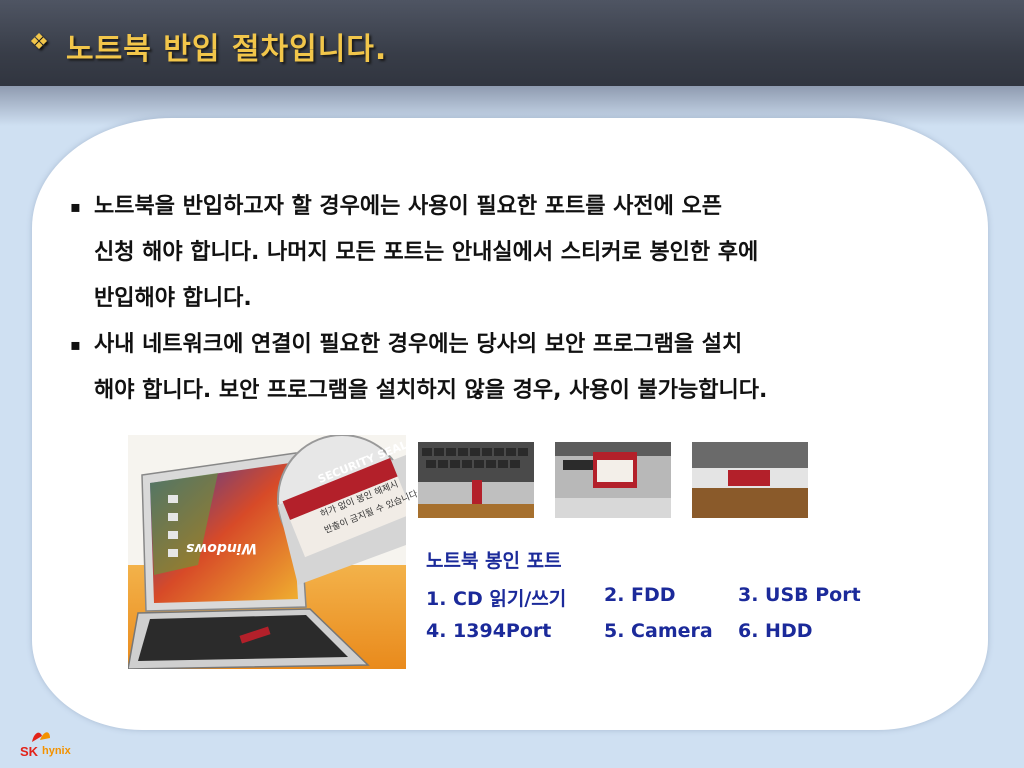 Image resolution: width=1024 pixels, height=768 pixels. Describe the element at coordinates (41, 737) in the screenshot. I see `butterfly-logo-icon` at that location.